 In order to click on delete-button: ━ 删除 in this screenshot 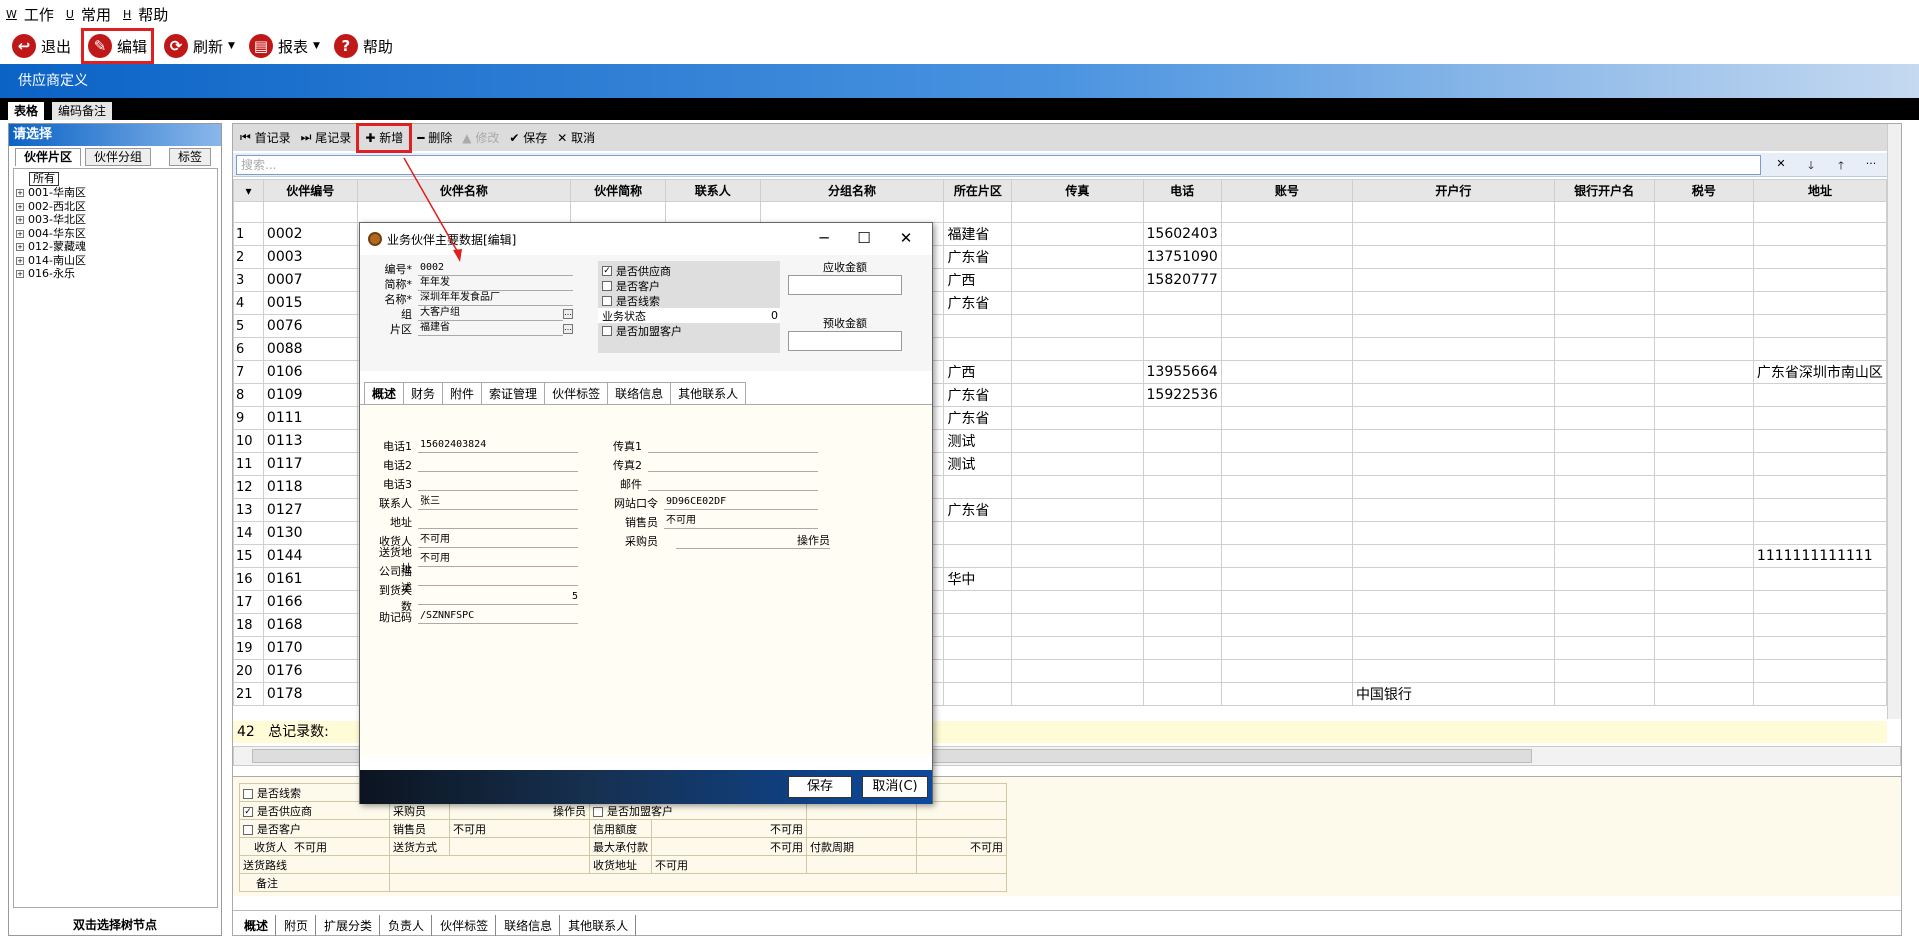, I will do `click(434, 137)`.